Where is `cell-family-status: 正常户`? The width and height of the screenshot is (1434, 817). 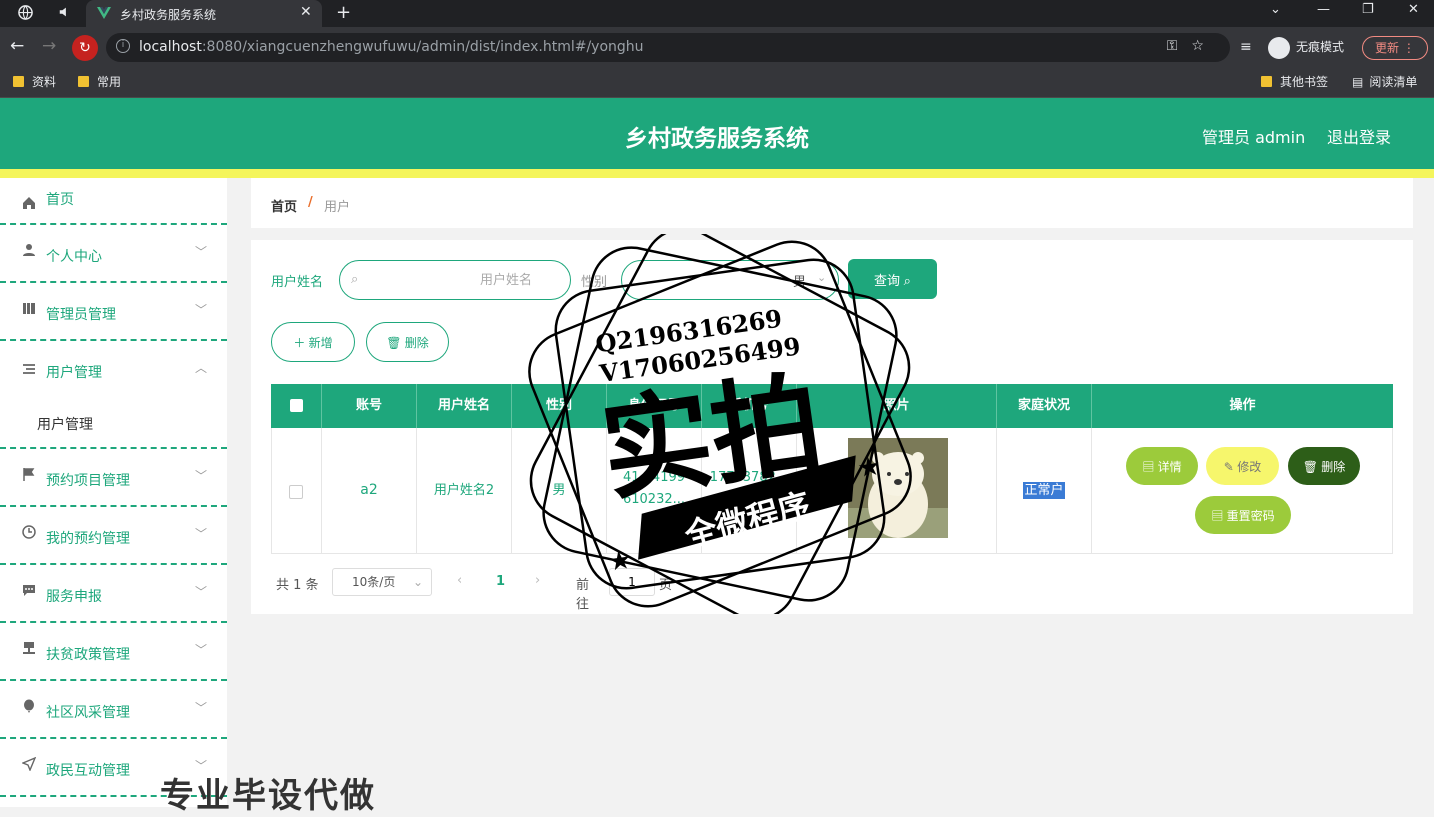 cell-family-status: 正常户 is located at coordinates (1044, 490).